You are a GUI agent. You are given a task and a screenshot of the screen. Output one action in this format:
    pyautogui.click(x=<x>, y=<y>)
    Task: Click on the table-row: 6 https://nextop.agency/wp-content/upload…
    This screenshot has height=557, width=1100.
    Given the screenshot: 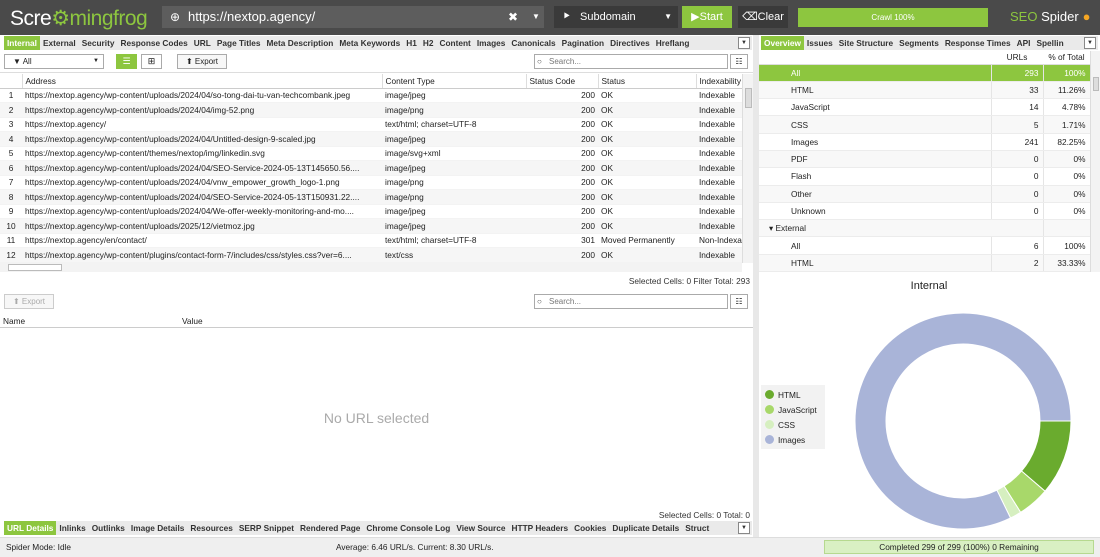 What is the action you would take?
    pyautogui.click(x=371, y=168)
    